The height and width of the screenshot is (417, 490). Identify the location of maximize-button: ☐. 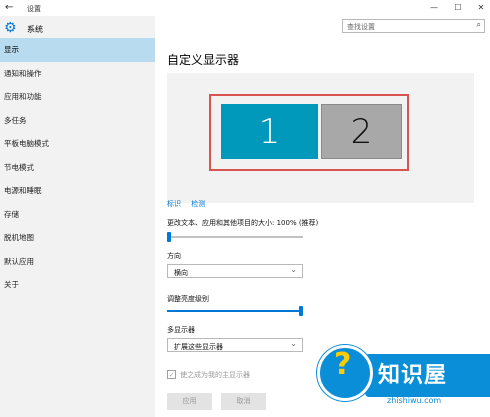
(458, 8).